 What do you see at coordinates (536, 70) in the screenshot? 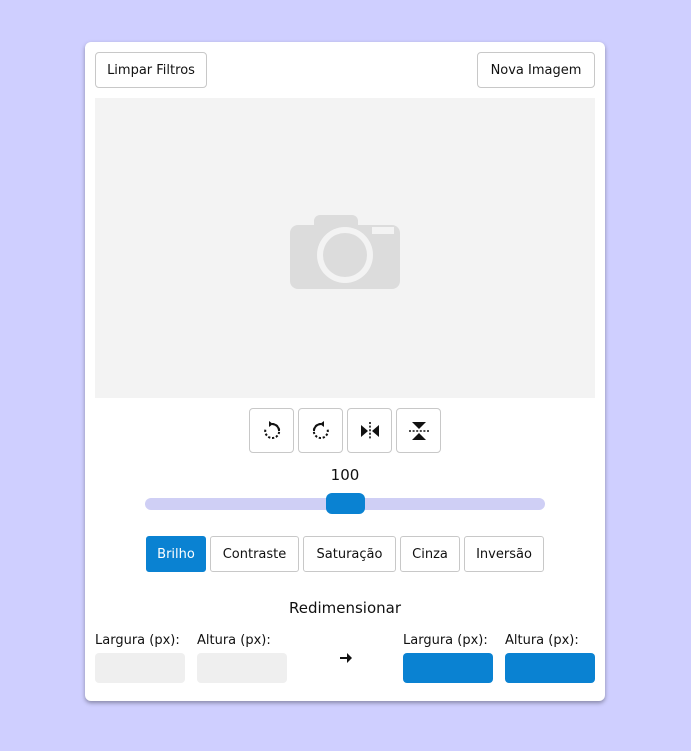
I see `new-image-button: Nova Imagem` at bounding box center [536, 70].